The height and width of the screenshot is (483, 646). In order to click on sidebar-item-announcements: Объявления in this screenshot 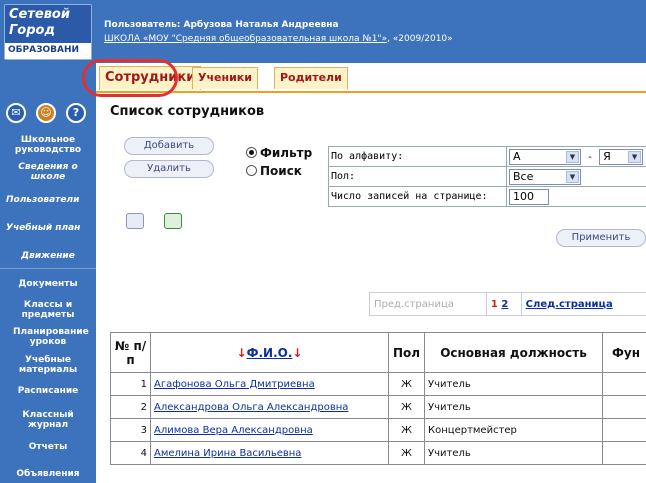, I will do `click(48, 474)`.